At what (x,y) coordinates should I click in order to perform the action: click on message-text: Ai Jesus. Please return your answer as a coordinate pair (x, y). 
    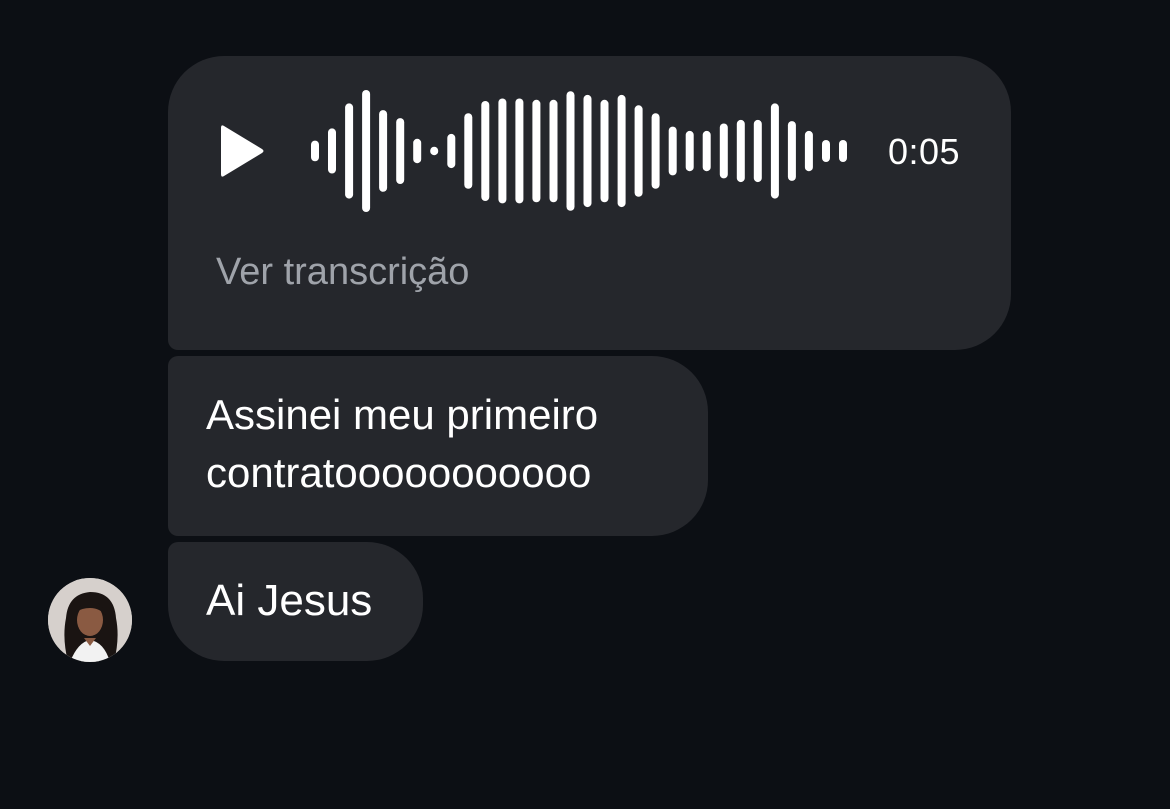
    Looking at the image, I should click on (289, 600).